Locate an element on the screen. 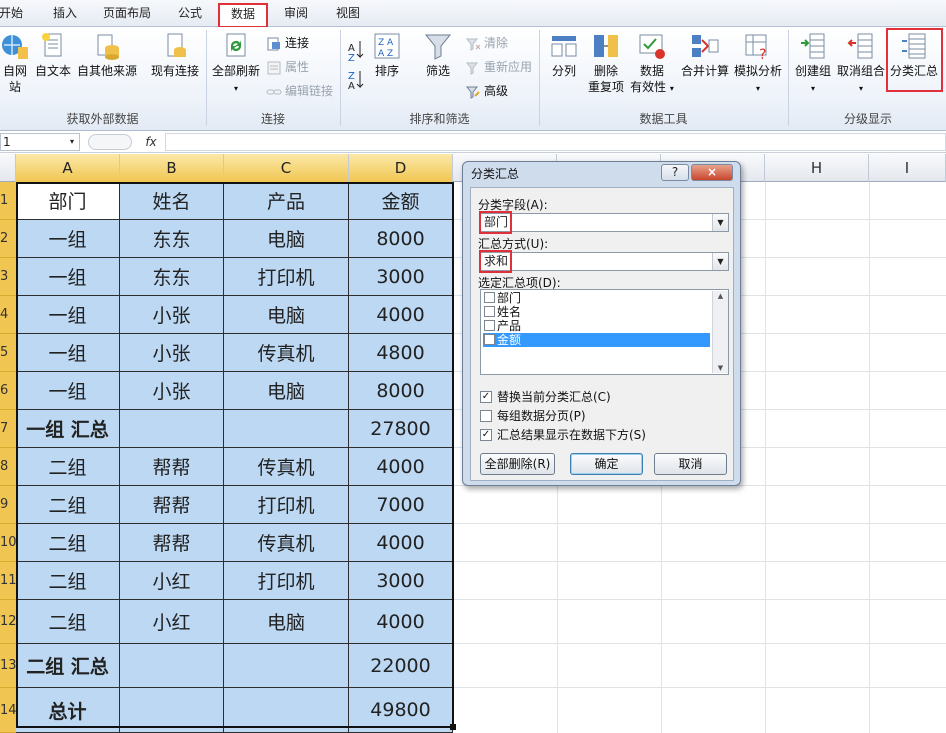 The width and height of the screenshot is (946, 733). ok-button: 确定 is located at coordinates (606, 464).